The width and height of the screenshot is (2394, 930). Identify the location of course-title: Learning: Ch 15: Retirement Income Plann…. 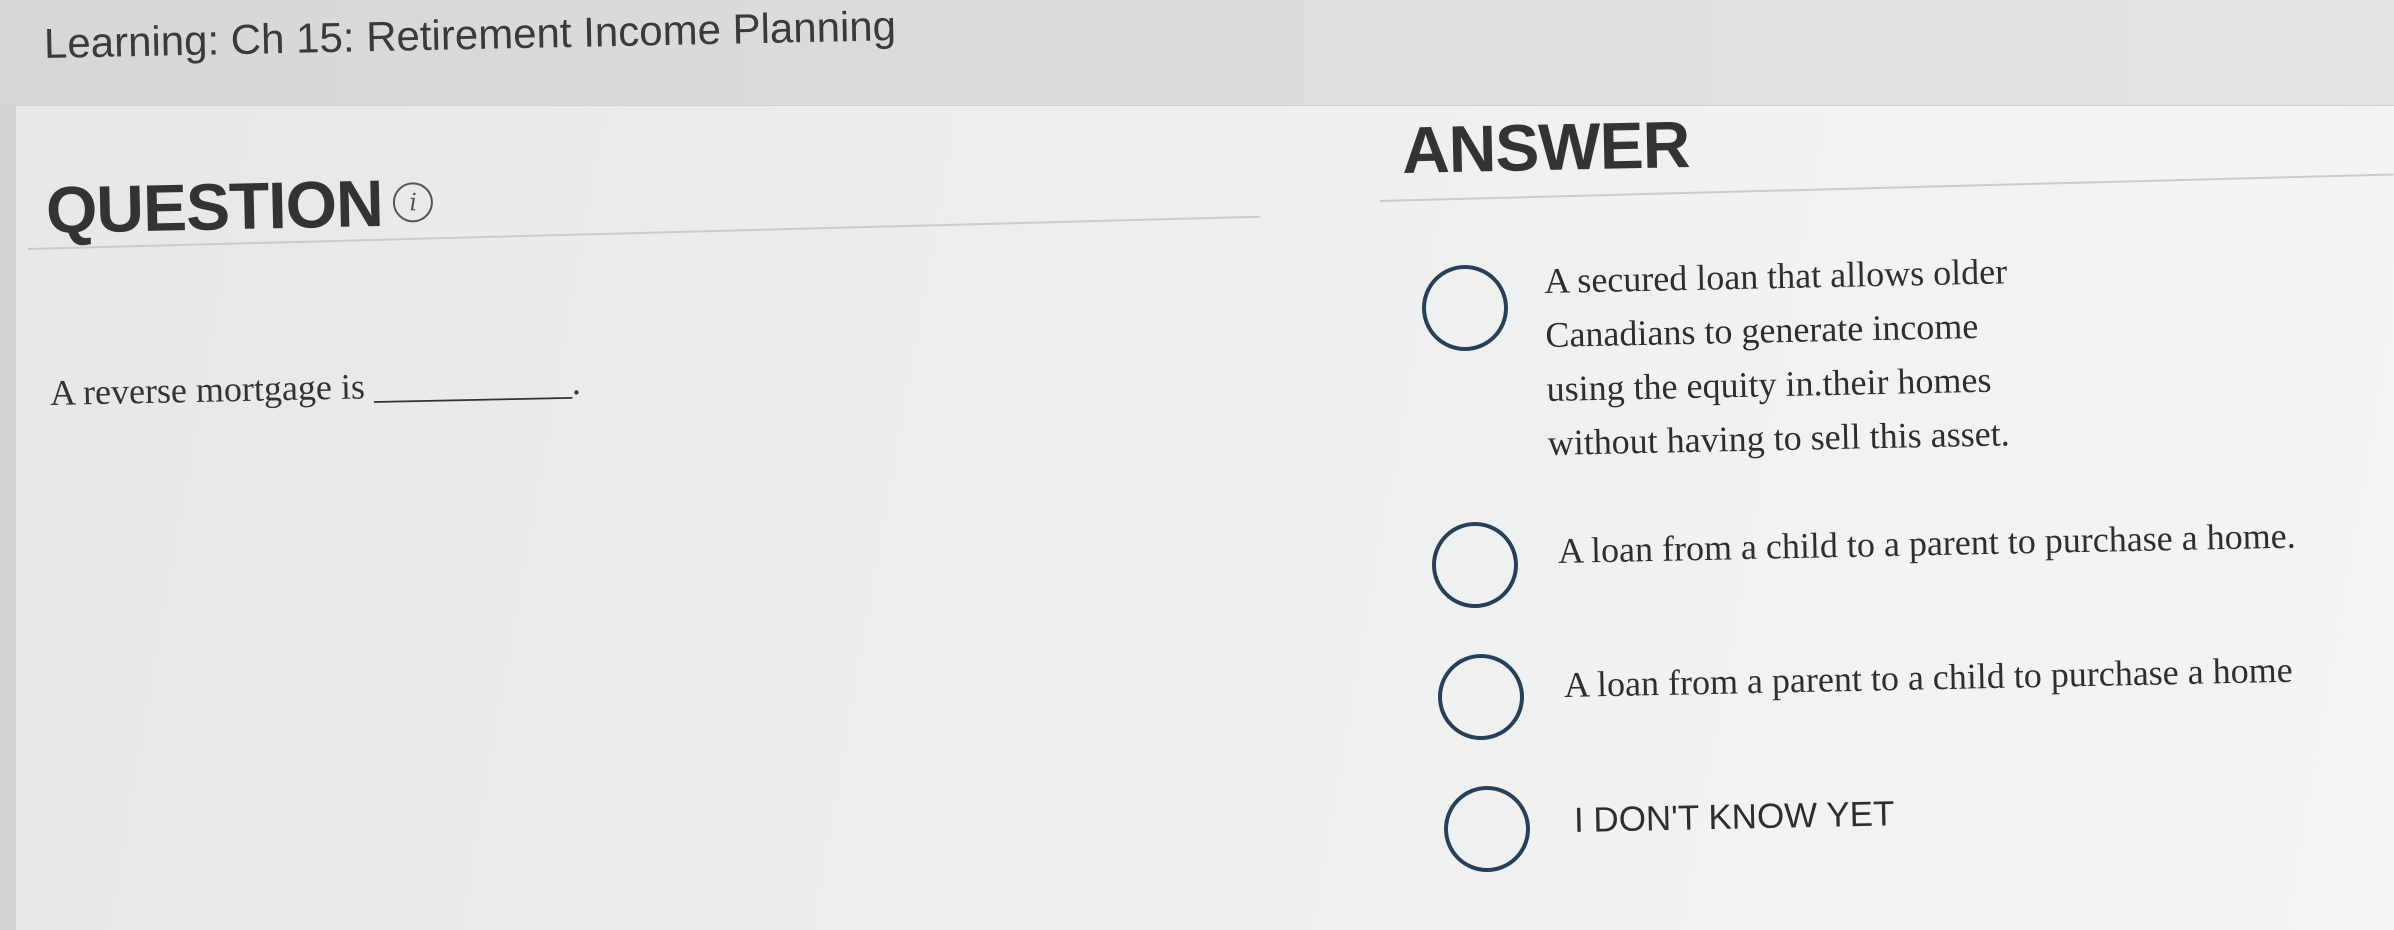
(470, 34).